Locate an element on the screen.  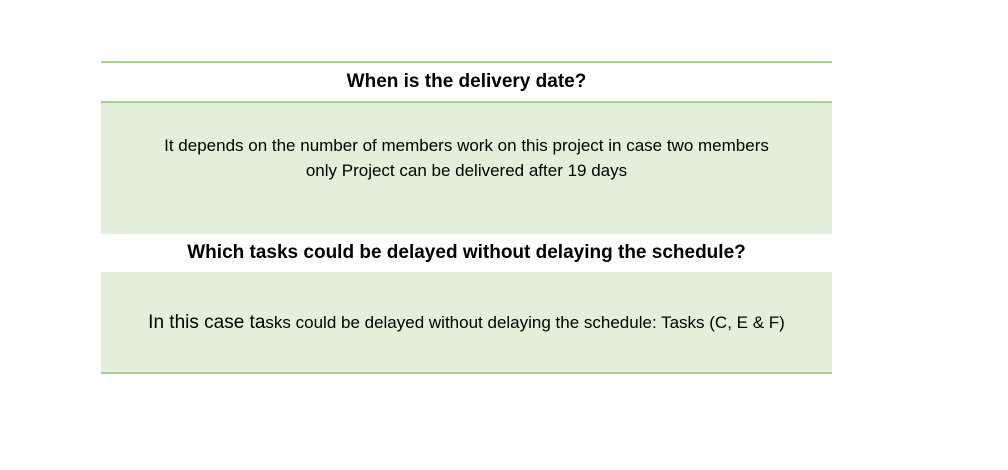
question-delivery-date: When is the delivery date? is located at coordinates (466, 83).